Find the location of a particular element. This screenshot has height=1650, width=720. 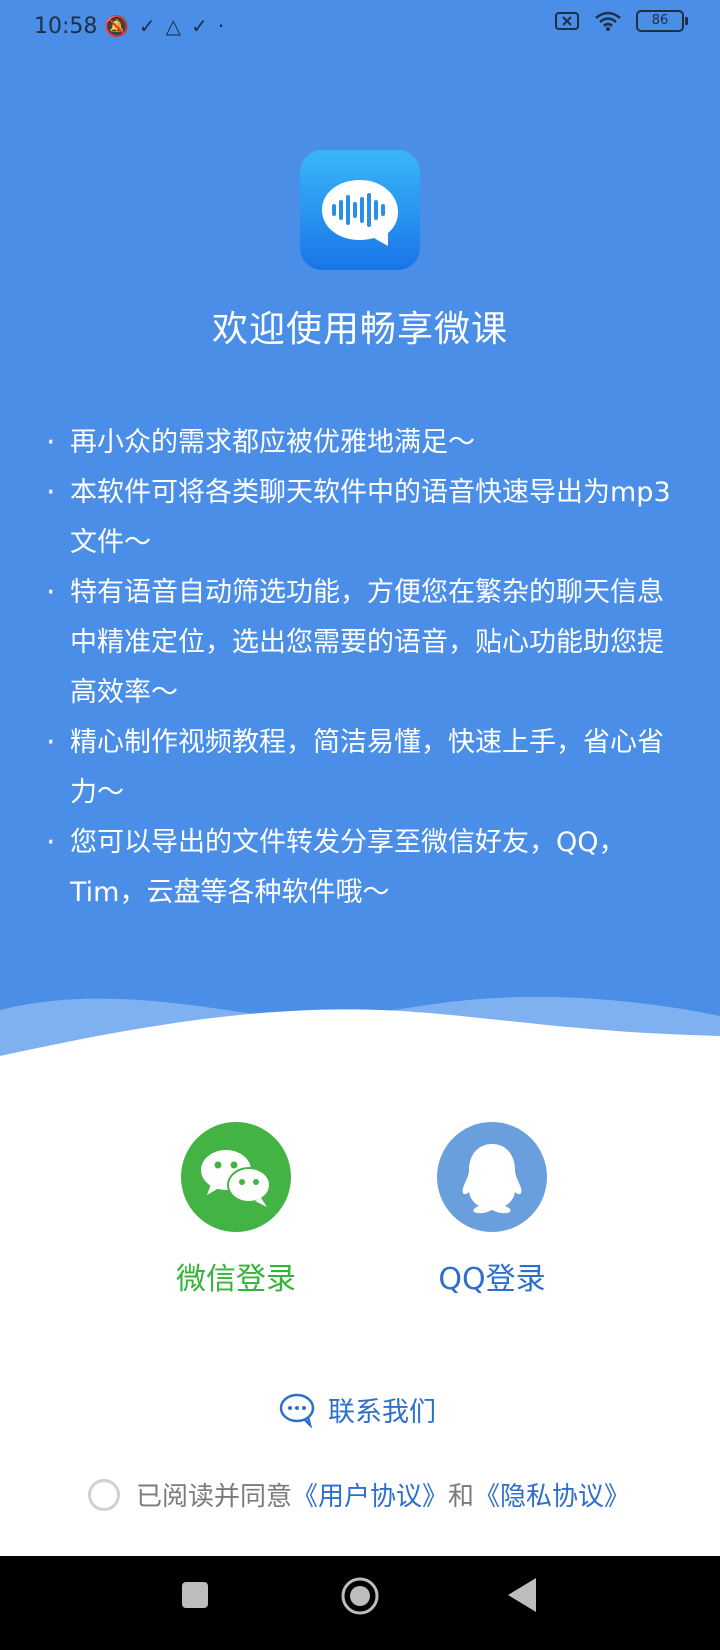

navigation-bar is located at coordinates (360, 1603).